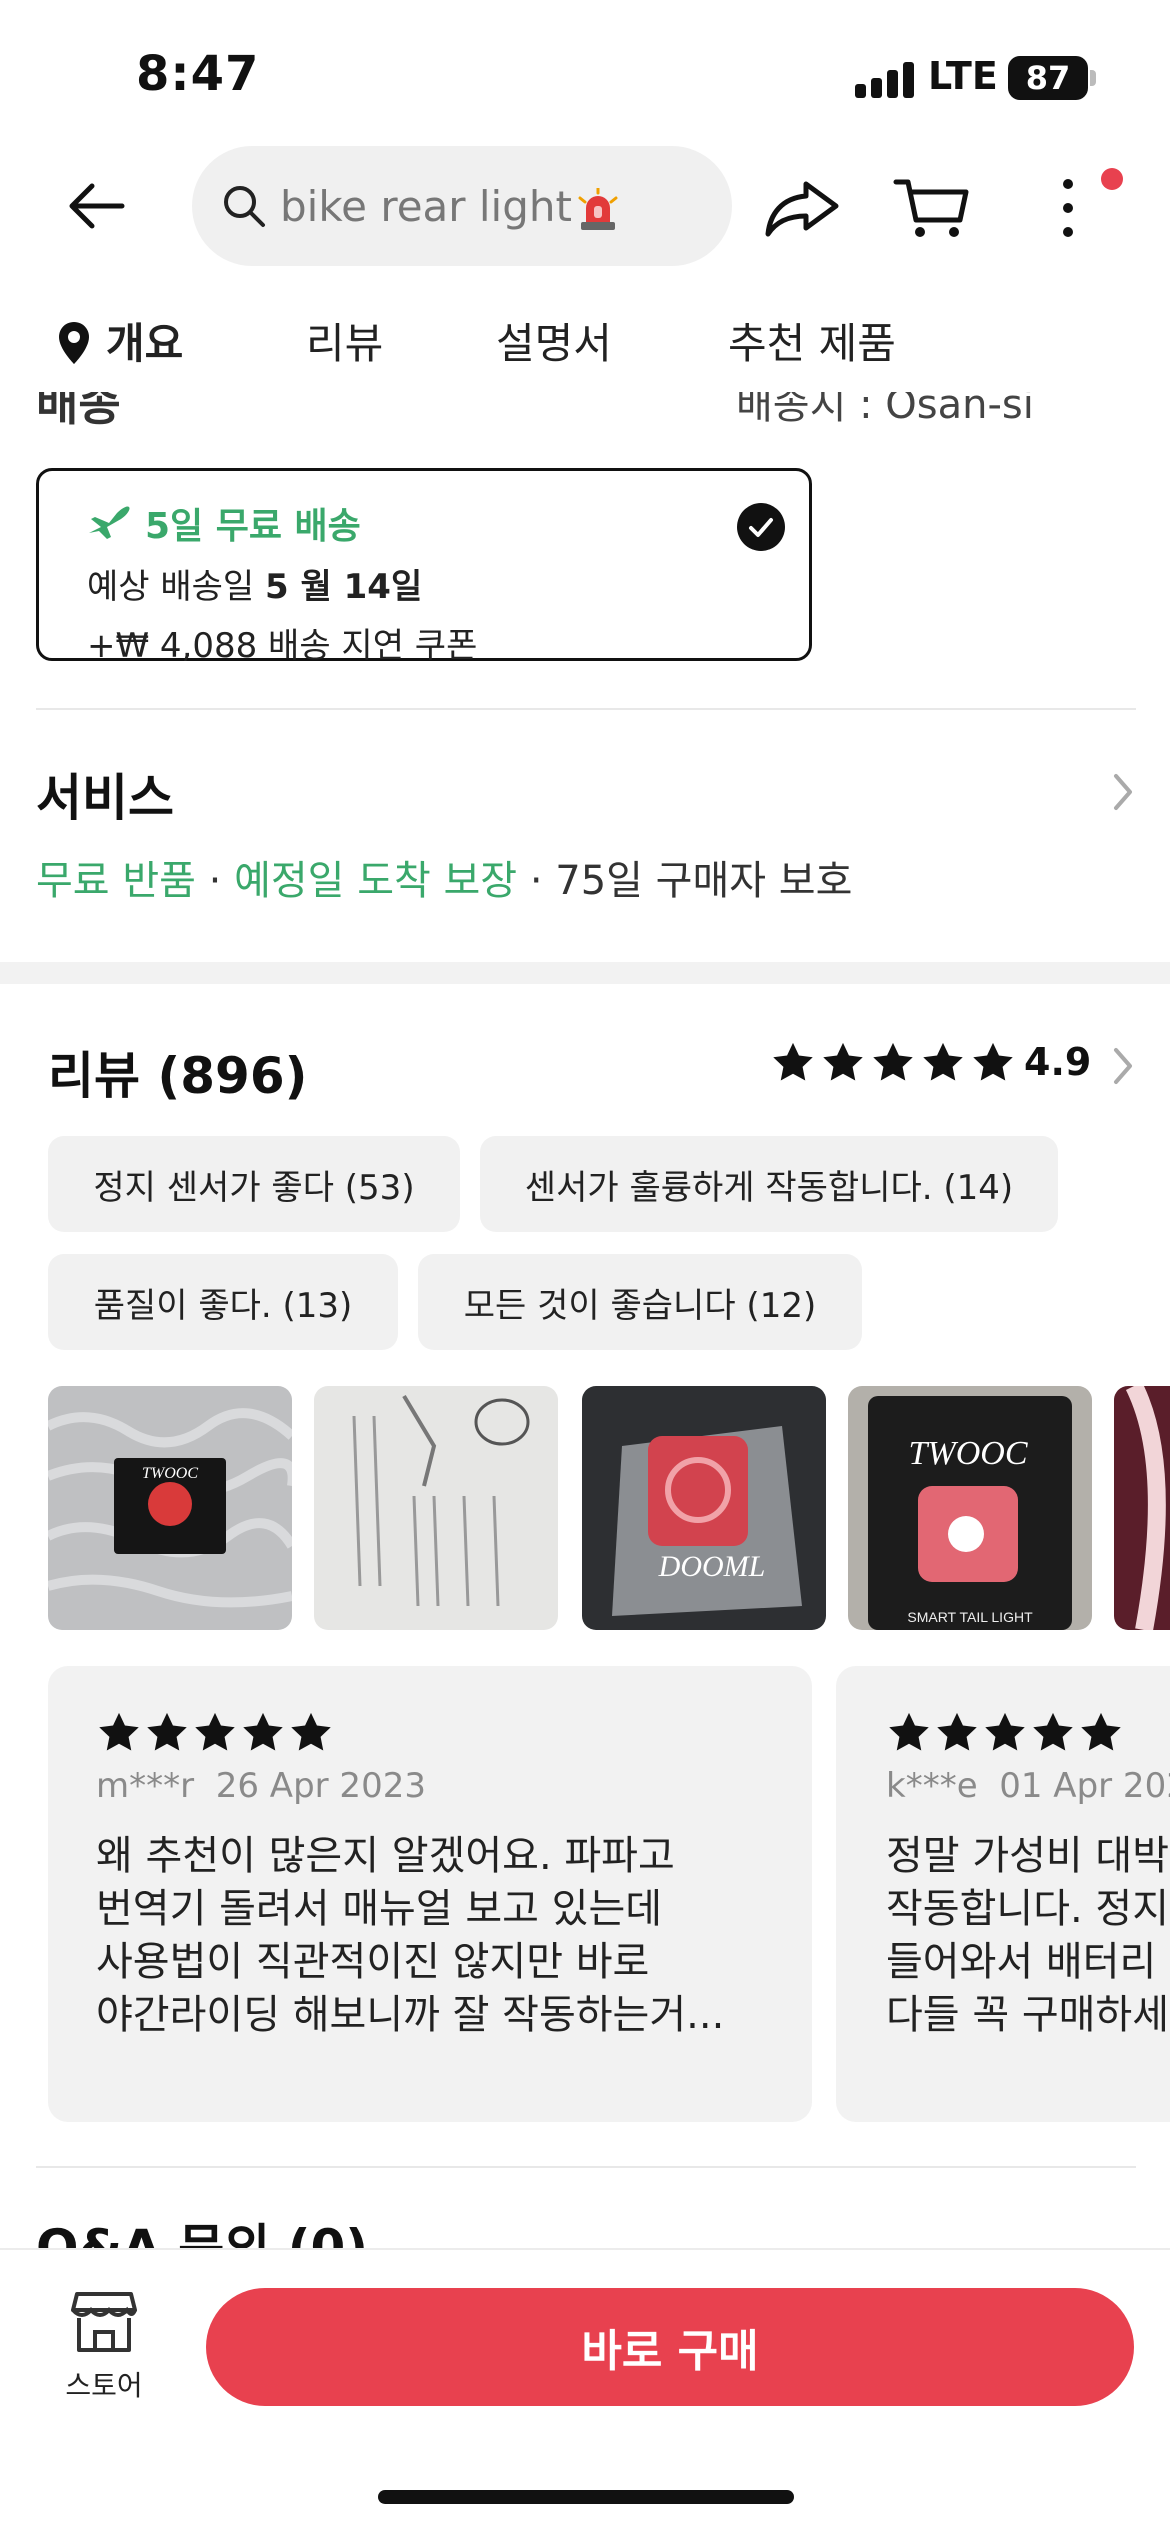 Image resolution: width=1170 pixels, height=2532 pixels. I want to click on tab-overview-label: 개요, so click(145, 343).